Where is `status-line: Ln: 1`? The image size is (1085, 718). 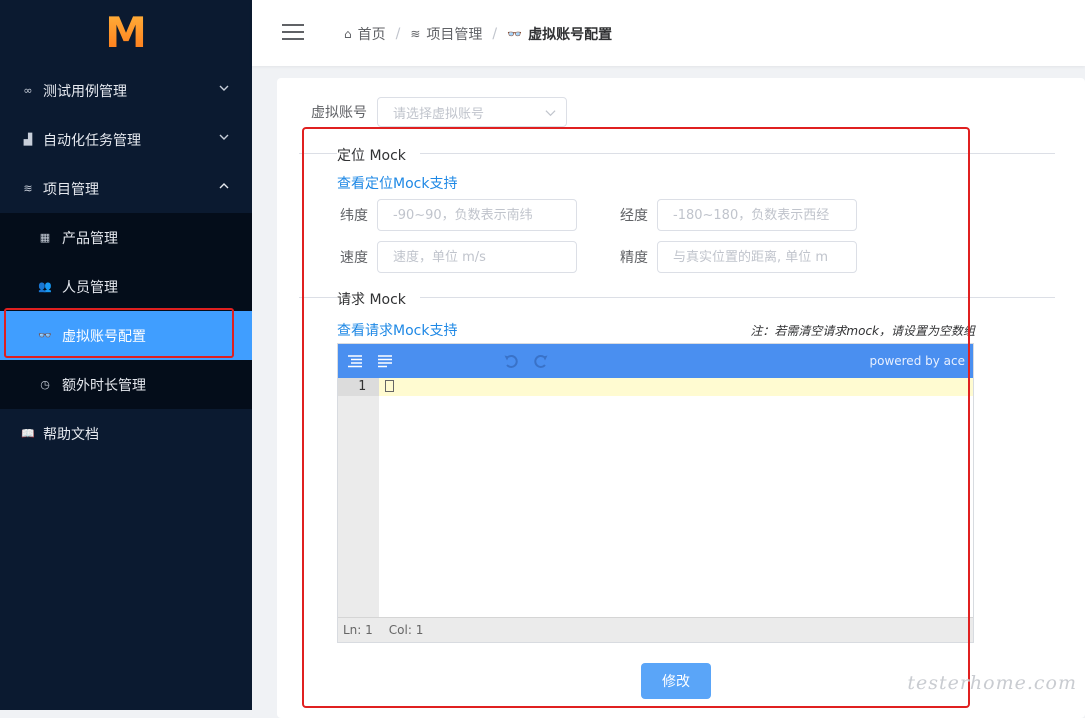
status-line: Ln: 1 is located at coordinates (358, 630).